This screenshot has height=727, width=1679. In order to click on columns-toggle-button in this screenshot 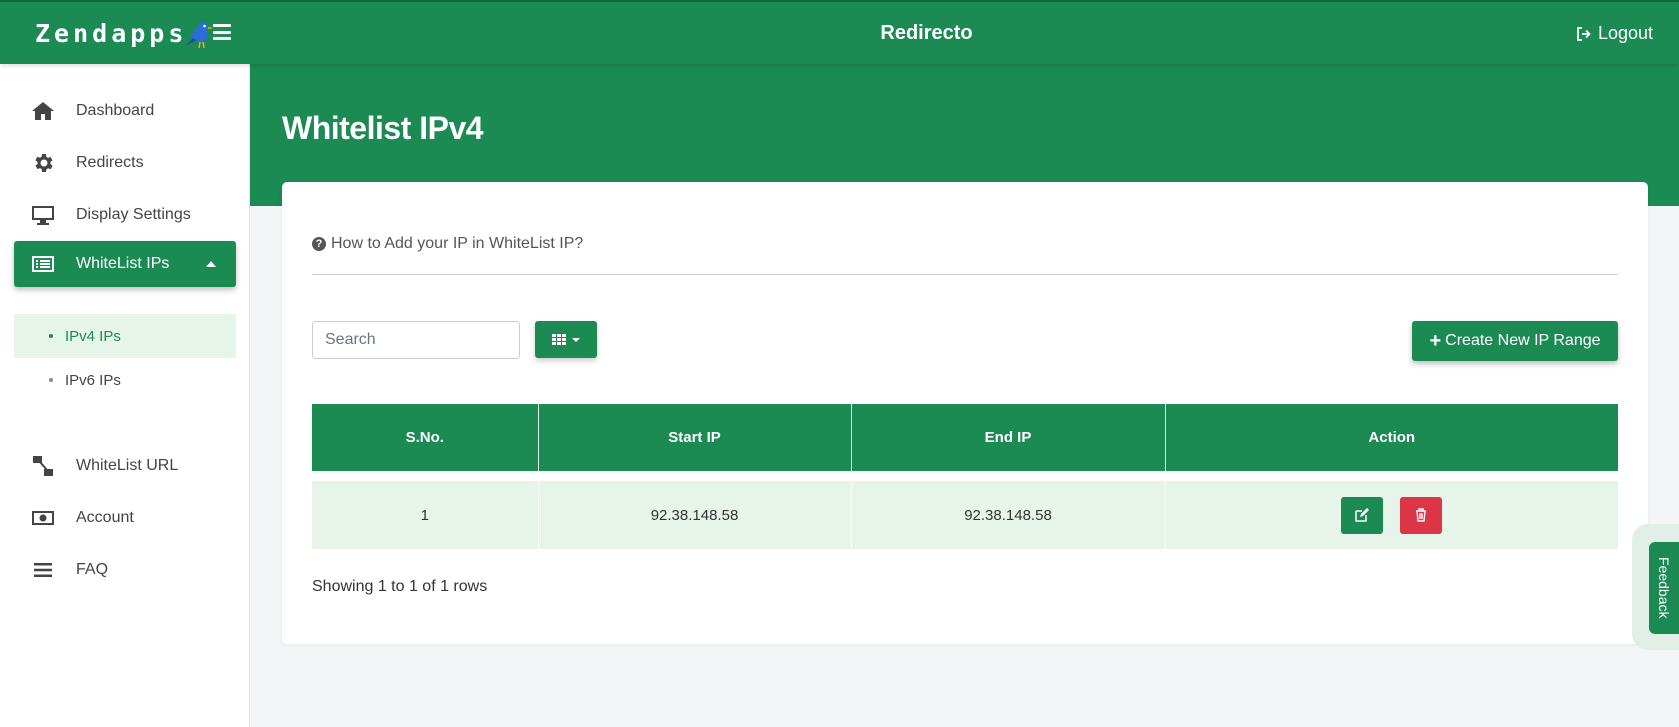, I will do `click(566, 339)`.